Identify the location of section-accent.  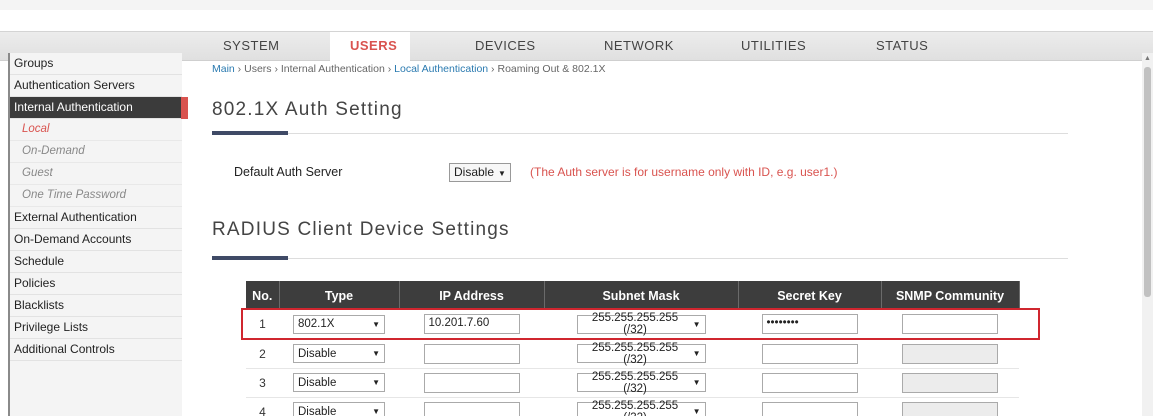
(250, 133).